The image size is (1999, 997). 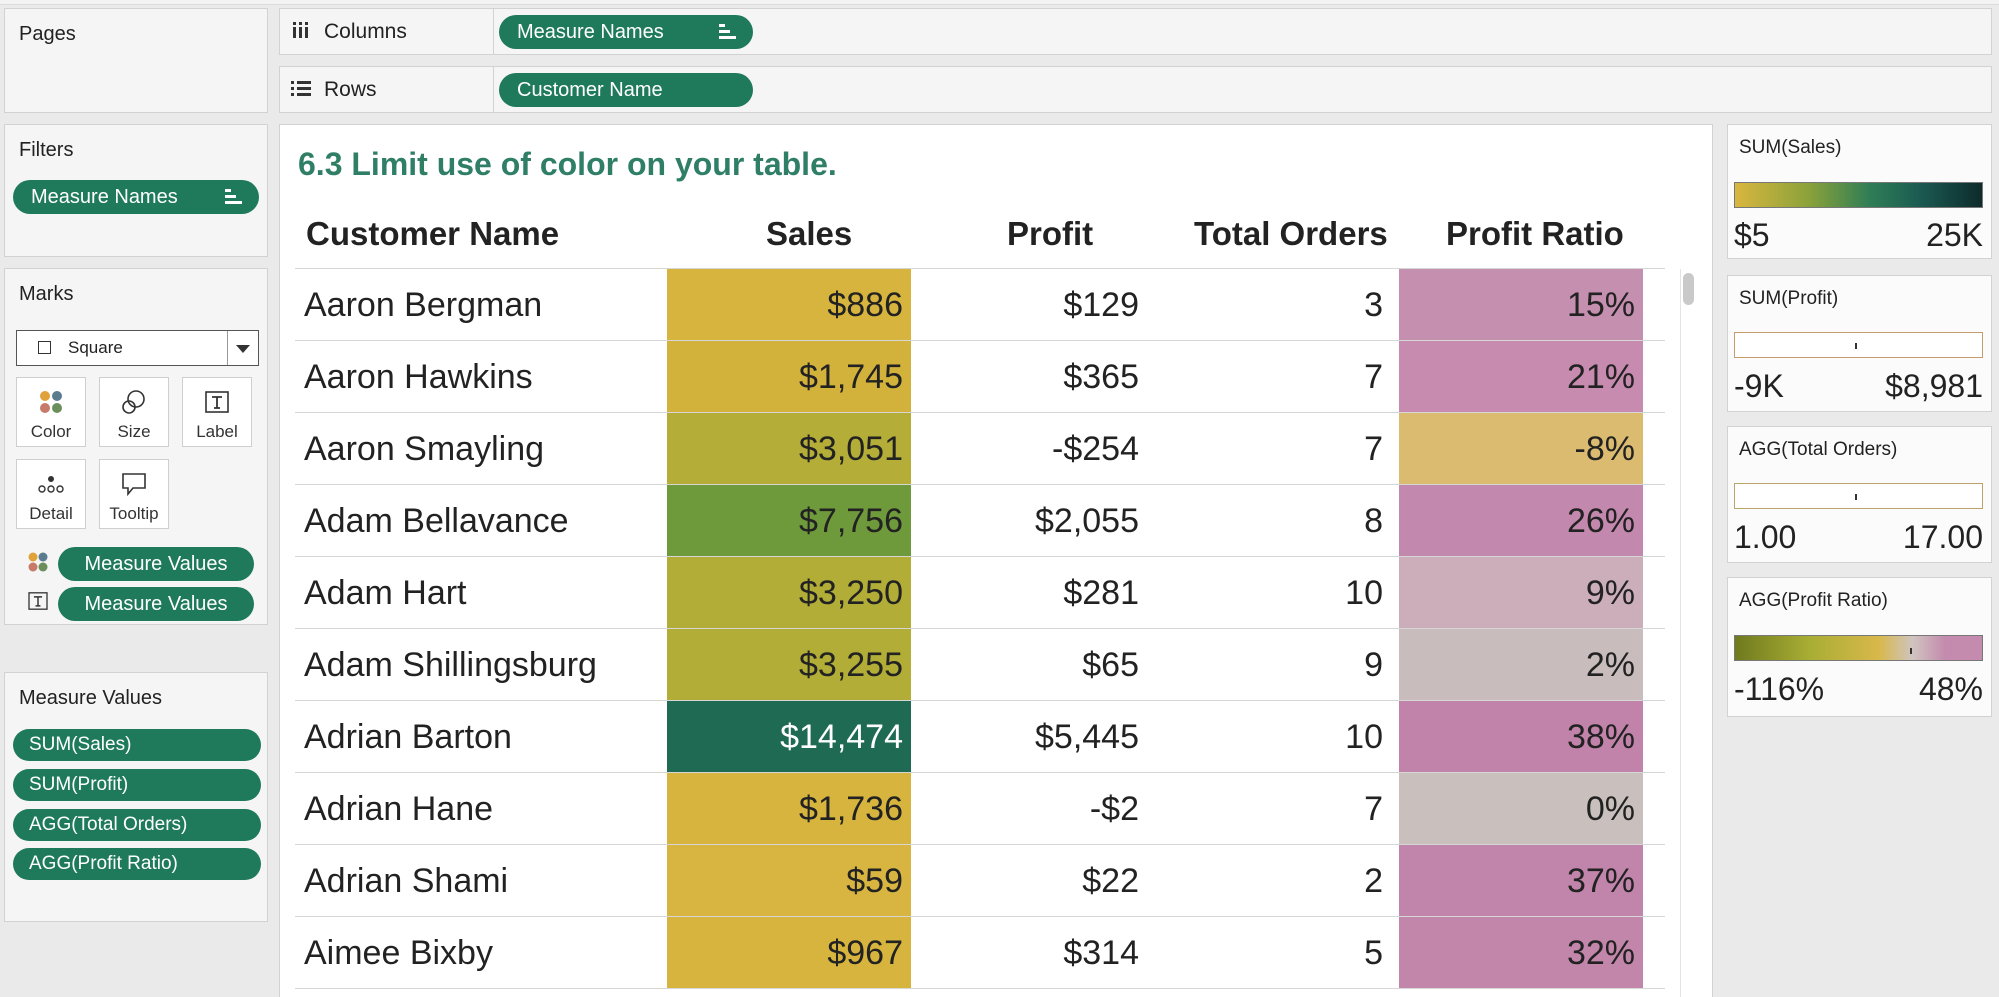 What do you see at coordinates (1521, 808) in the screenshot?
I see `profit-ratio-cell: 0%` at bounding box center [1521, 808].